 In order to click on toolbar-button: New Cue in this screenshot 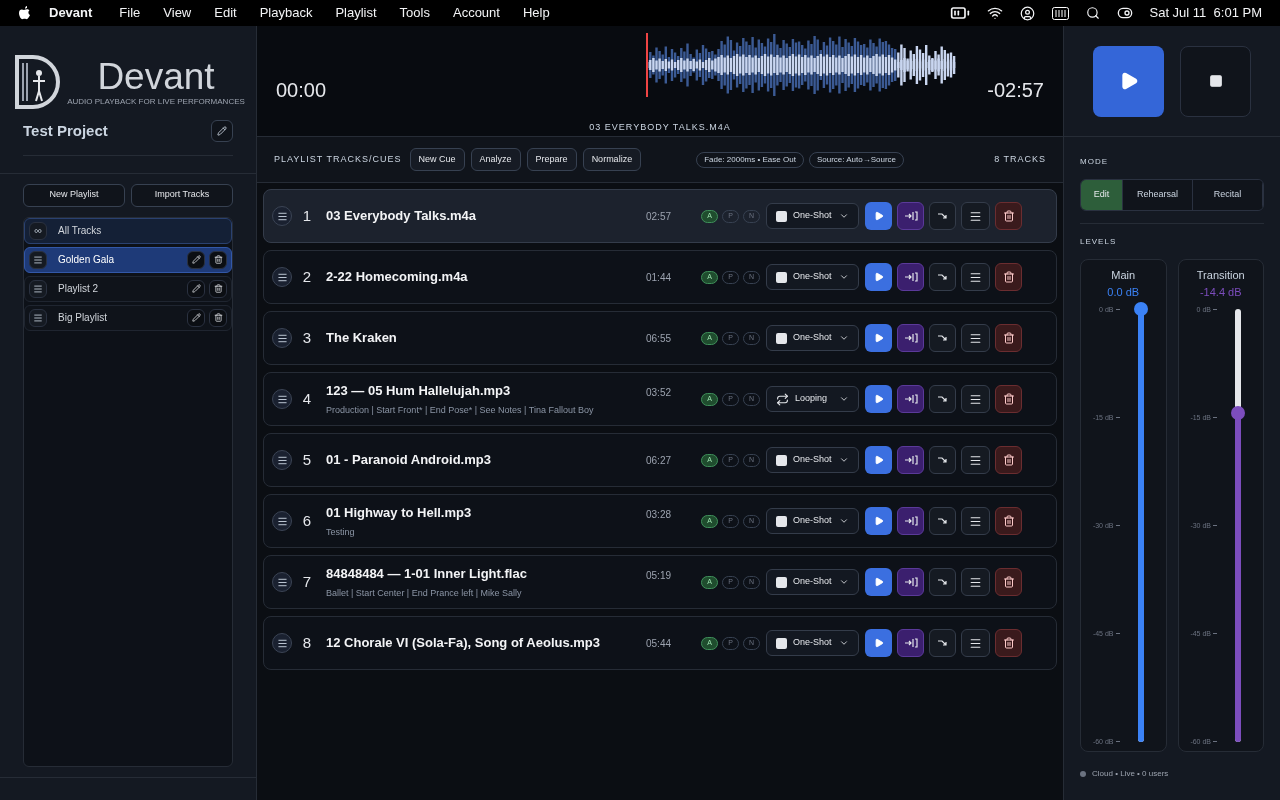, I will do `click(437, 159)`.